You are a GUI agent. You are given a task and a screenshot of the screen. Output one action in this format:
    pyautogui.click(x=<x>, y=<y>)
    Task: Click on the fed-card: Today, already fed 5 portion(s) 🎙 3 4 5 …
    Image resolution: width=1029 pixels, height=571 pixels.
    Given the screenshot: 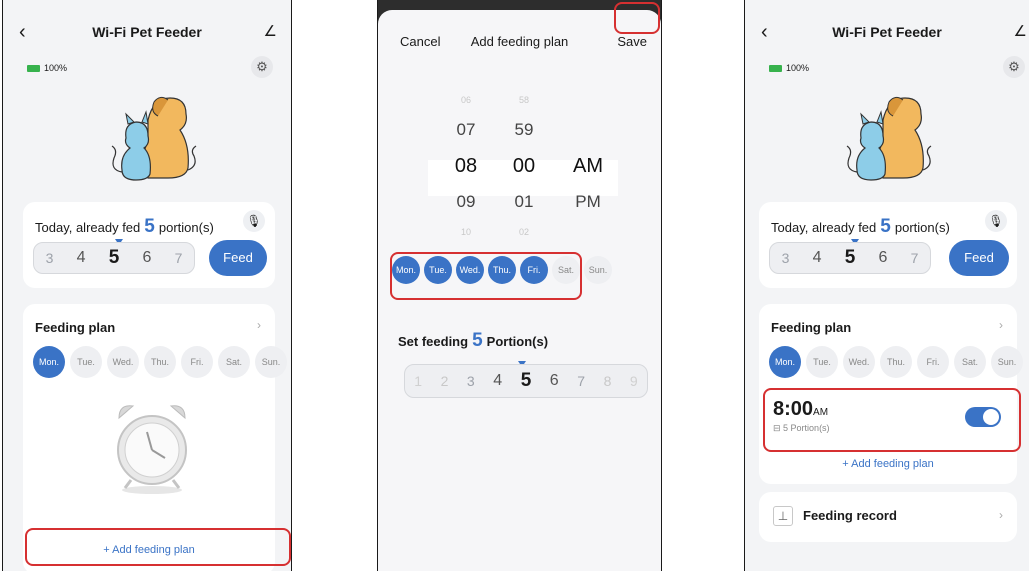 What is the action you would take?
    pyautogui.click(x=888, y=245)
    